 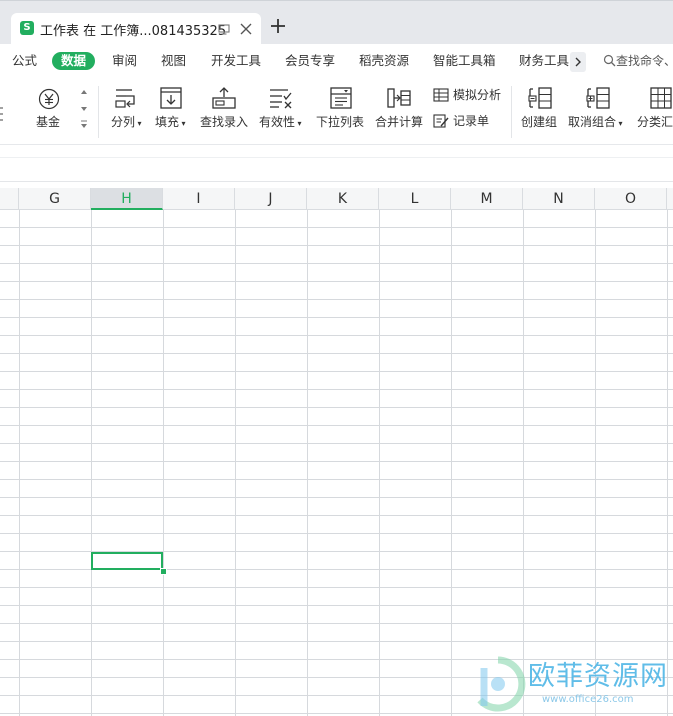 What do you see at coordinates (84, 110) in the screenshot?
I see `ribbon-scroll-control` at bounding box center [84, 110].